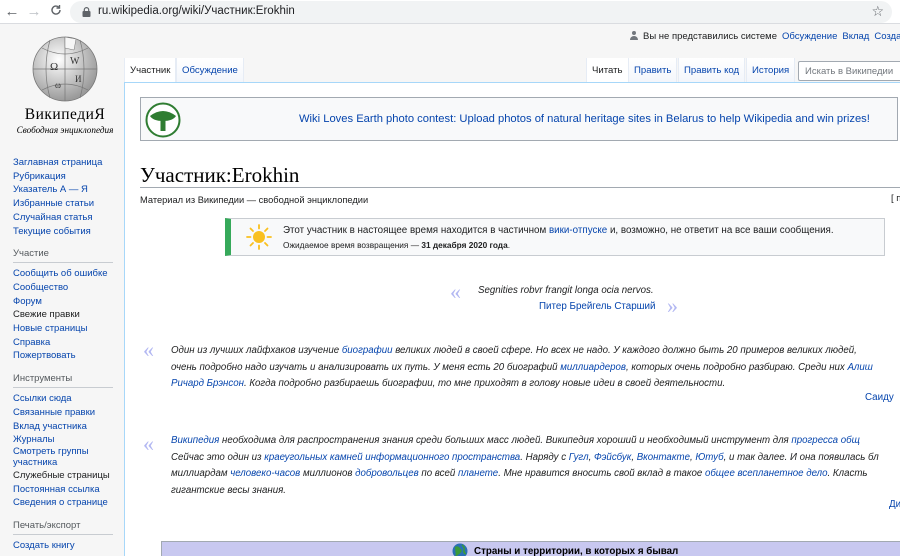 The height and width of the screenshot is (556, 900). Describe the element at coordinates (65, 130) in the screenshot. I see `tagline: Свободная энциклопедия` at that location.